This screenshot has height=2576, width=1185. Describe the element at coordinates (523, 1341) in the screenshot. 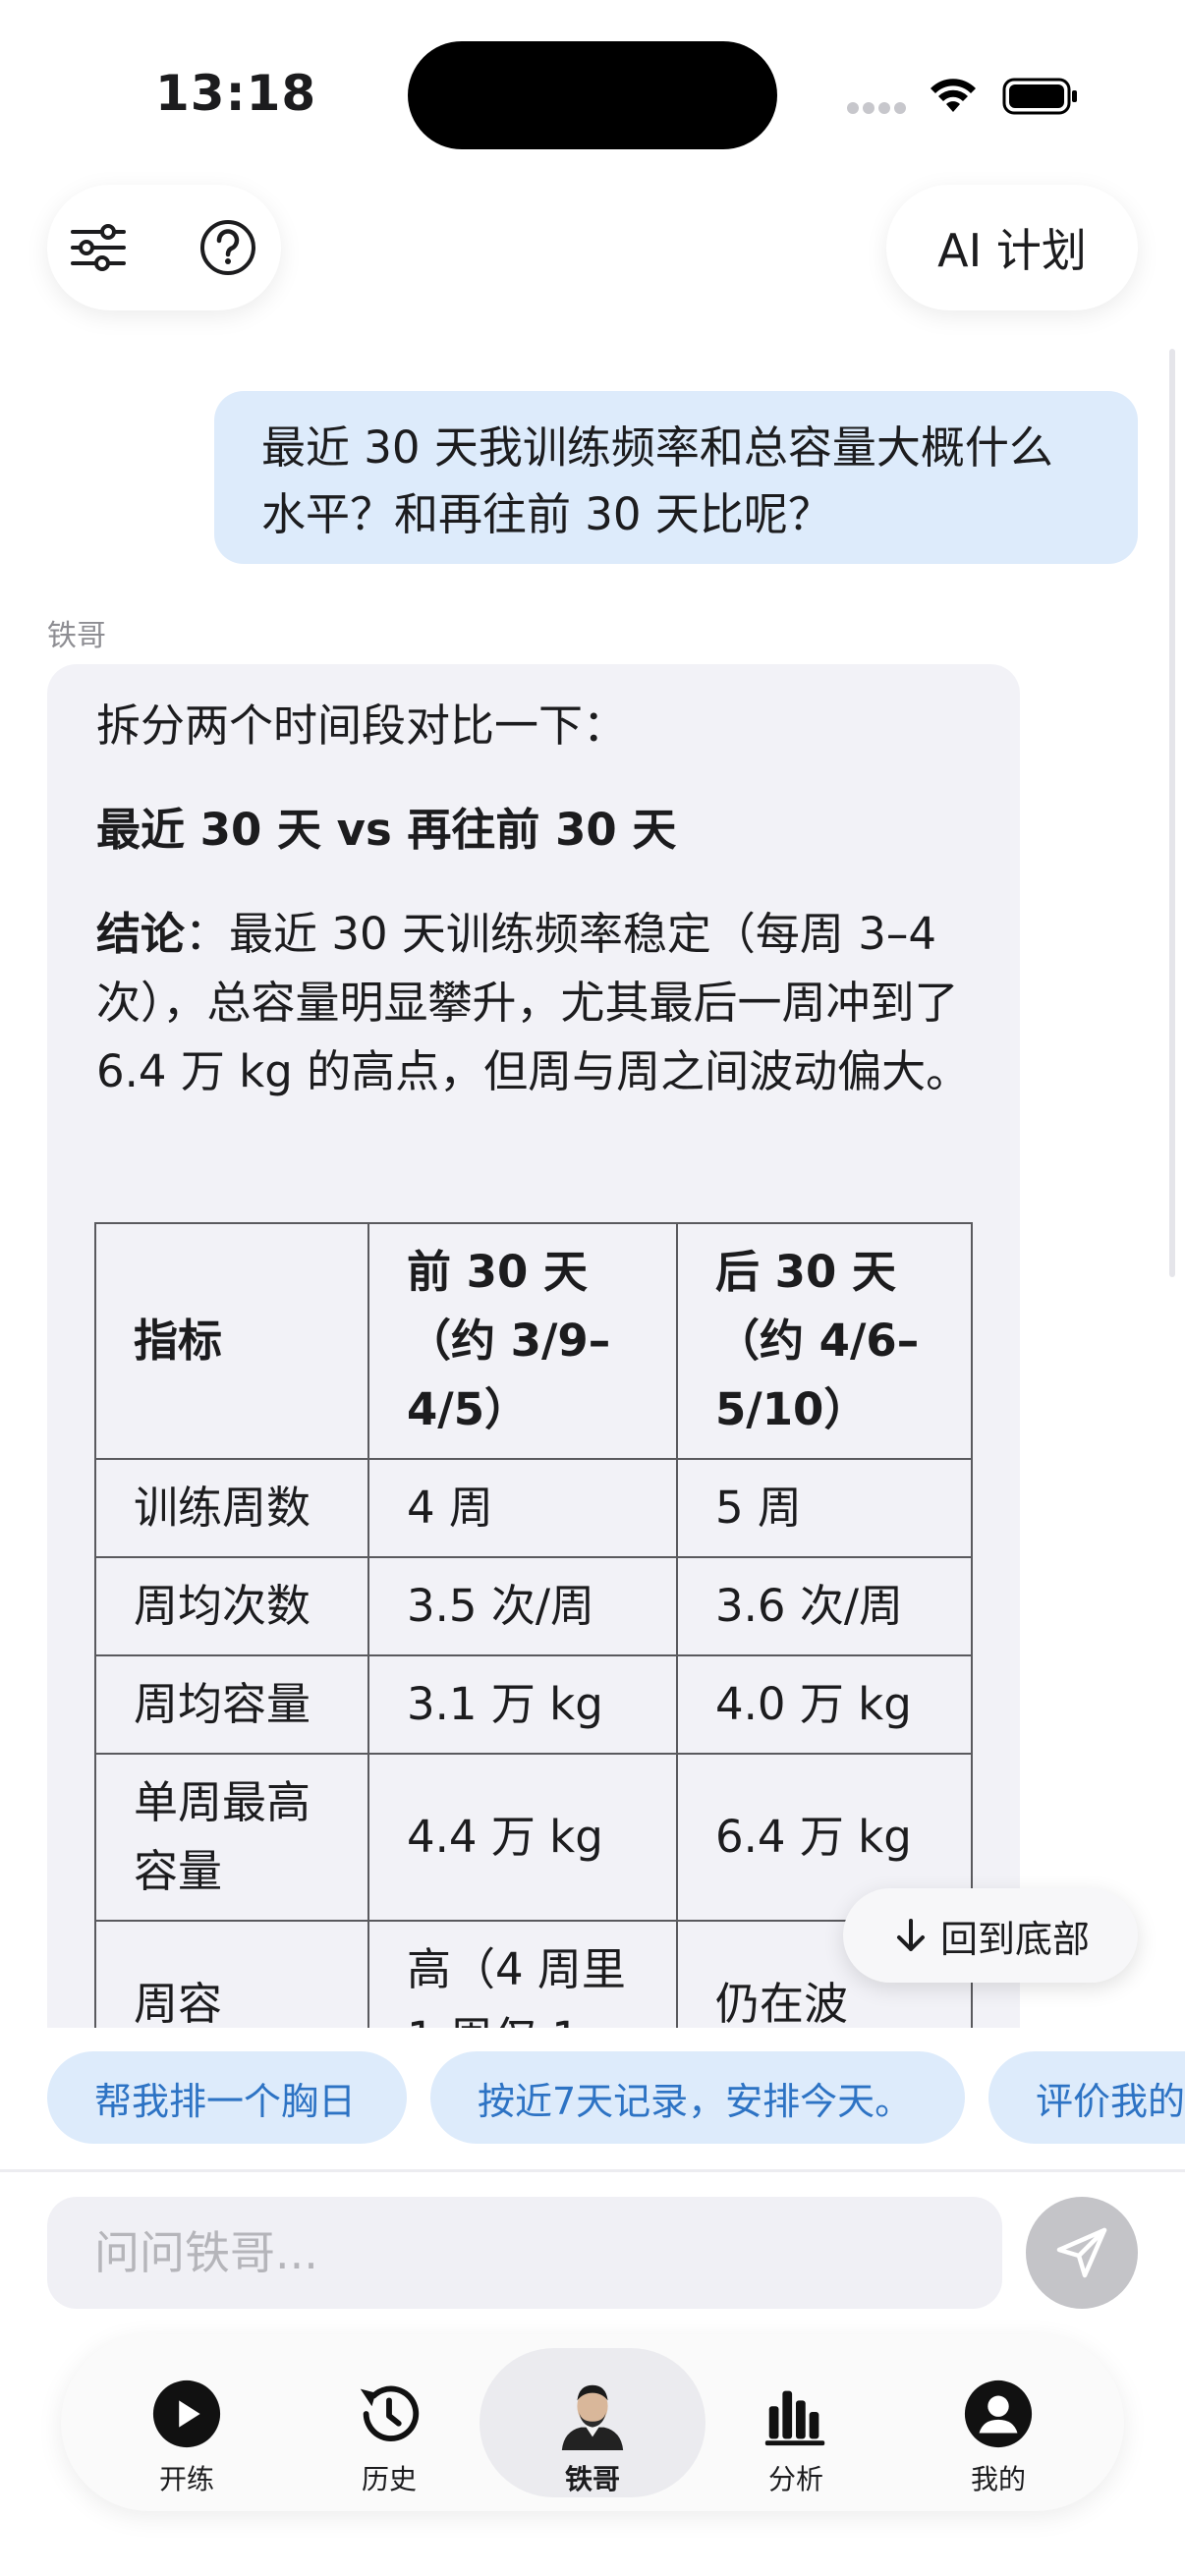

I see `table-header-cell: 前 30 天（约 3/9–4/5）` at that location.